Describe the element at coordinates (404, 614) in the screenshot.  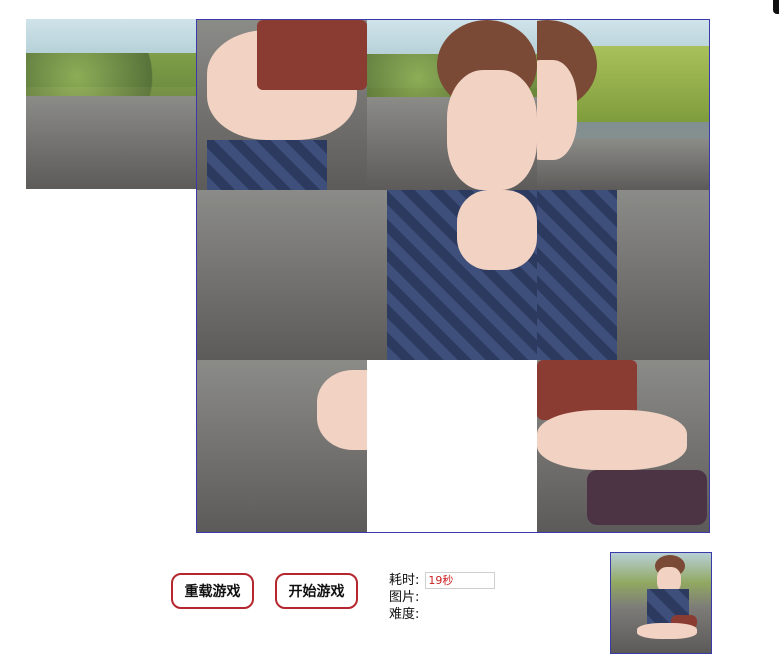
I see `difficulty-label: 难度:` at that location.